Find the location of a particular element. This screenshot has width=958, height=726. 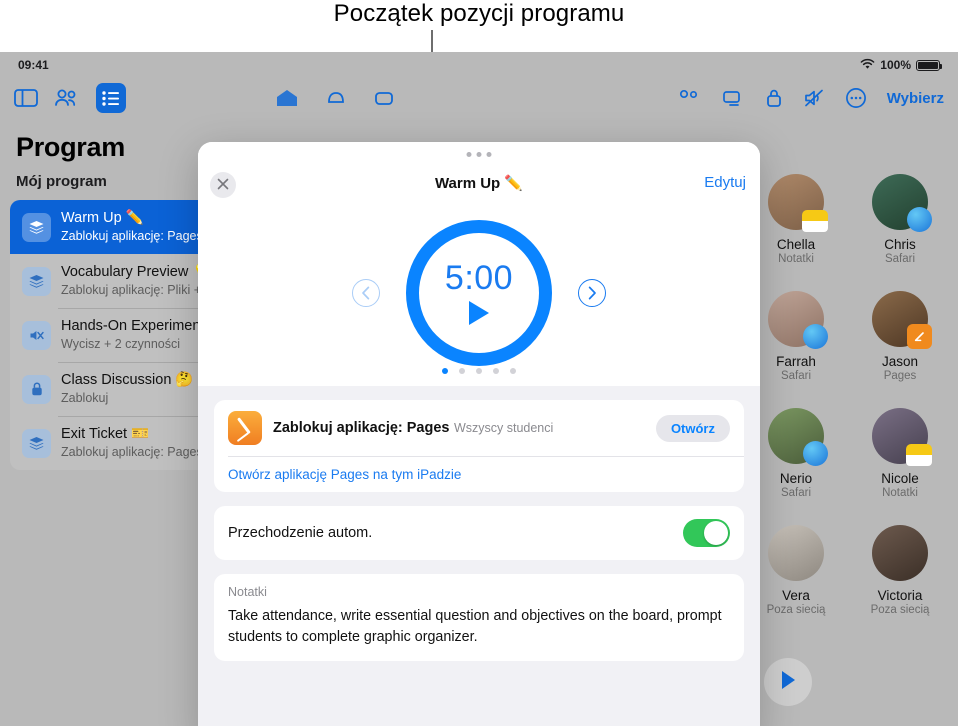

grabber-icon is located at coordinates (479, 154).